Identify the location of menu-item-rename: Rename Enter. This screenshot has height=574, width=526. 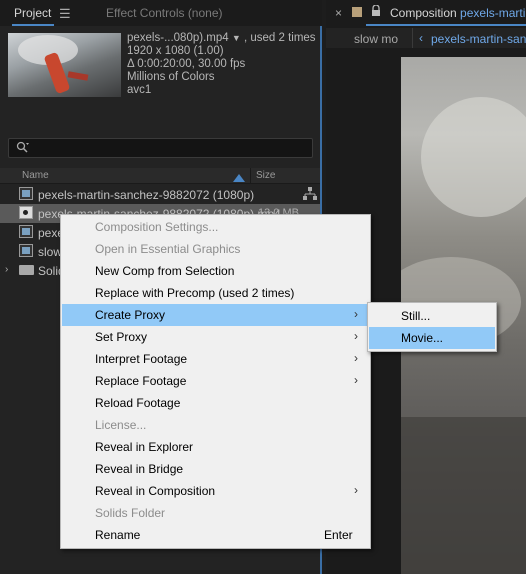
(215, 535).